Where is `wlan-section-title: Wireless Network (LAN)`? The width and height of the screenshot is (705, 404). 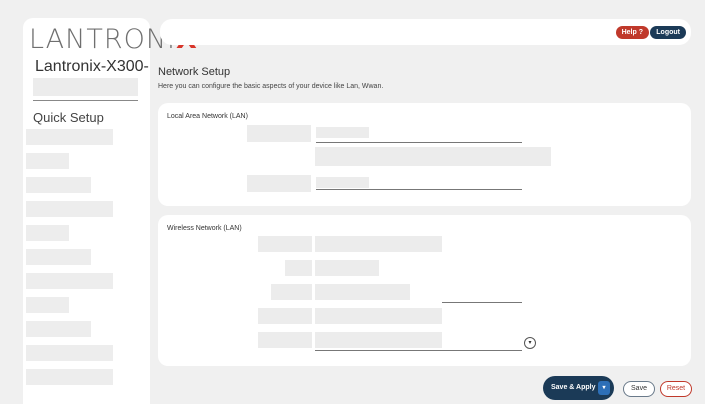
wlan-section-title: Wireless Network (LAN) is located at coordinates (204, 228).